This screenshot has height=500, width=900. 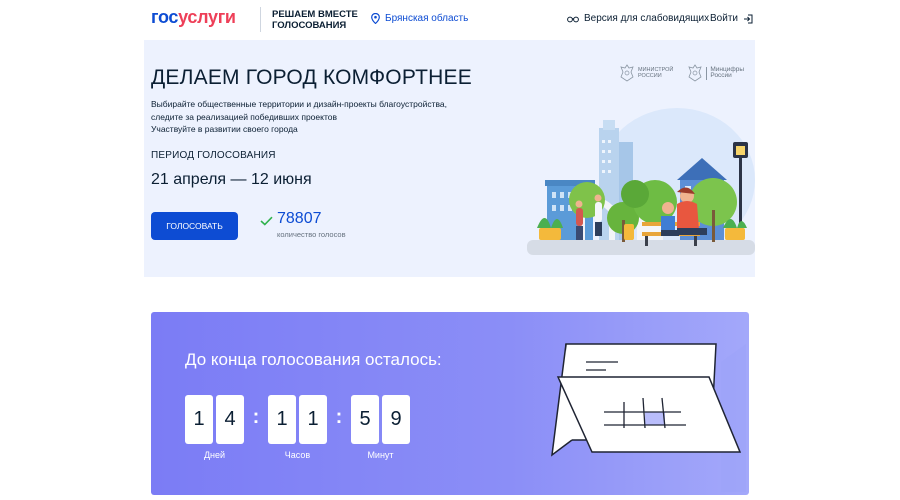 What do you see at coordinates (315, 20) in the screenshot?
I see `header-slogan: Решаем вместе голосования` at bounding box center [315, 20].